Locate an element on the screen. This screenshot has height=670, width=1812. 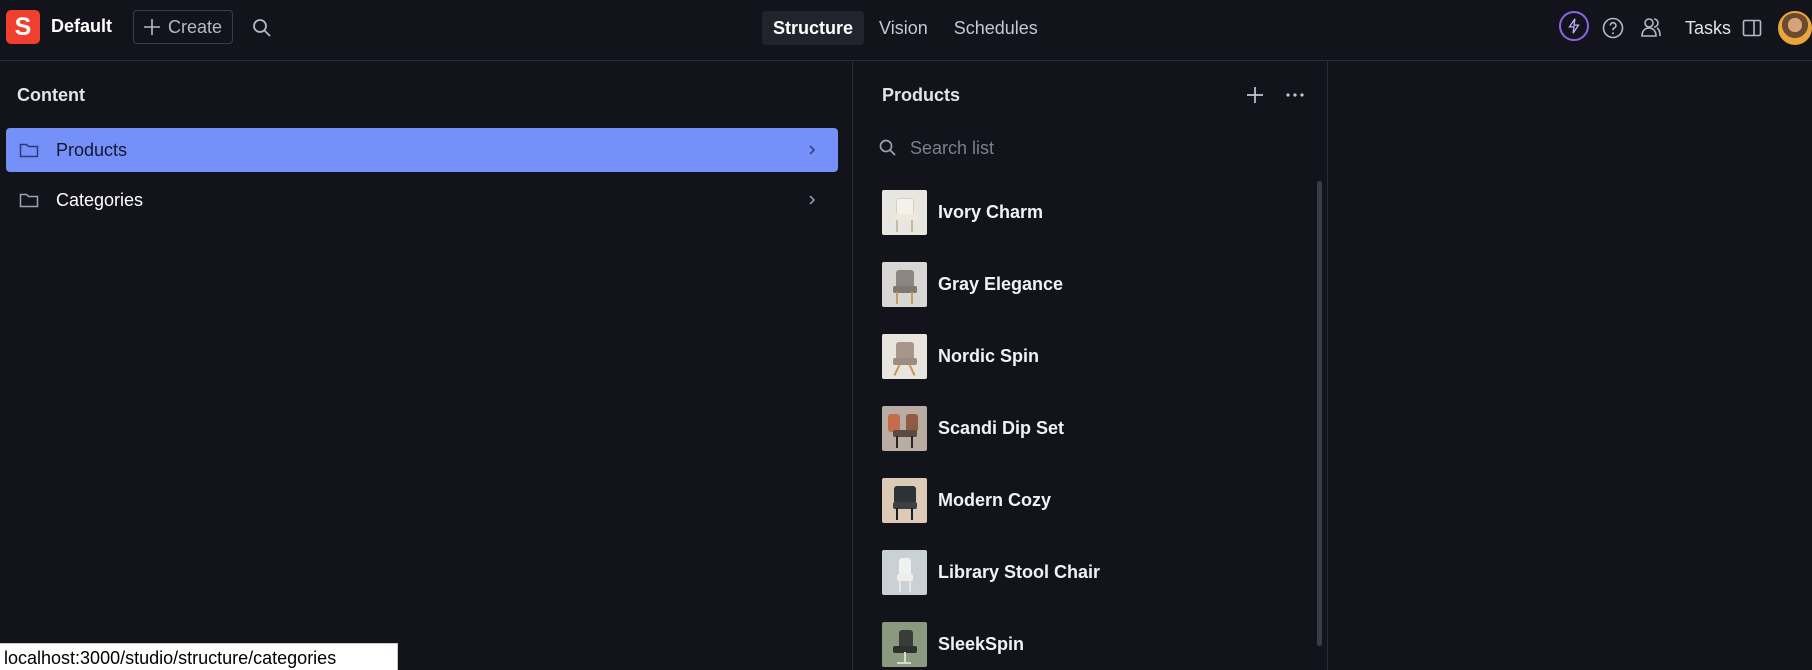
content-pane-title: Content is located at coordinates (51, 95).